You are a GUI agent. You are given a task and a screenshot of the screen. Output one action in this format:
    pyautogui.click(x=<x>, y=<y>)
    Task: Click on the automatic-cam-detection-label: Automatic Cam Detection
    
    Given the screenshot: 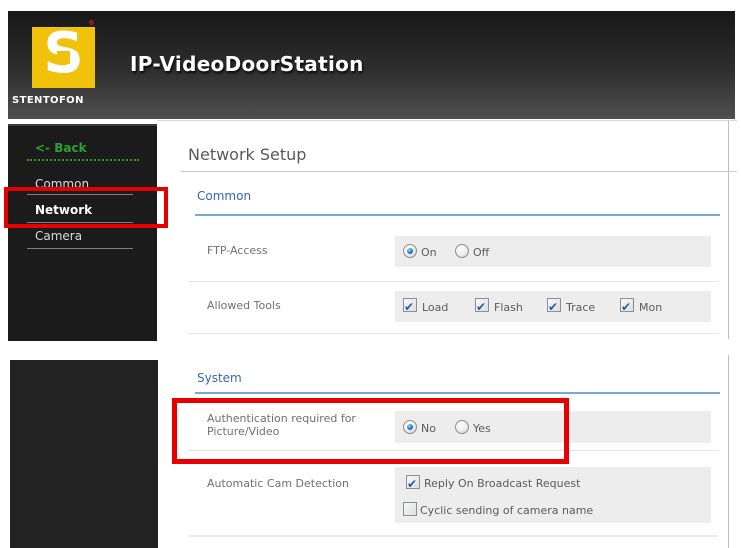 What is the action you would take?
    pyautogui.click(x=278, y=483)
    